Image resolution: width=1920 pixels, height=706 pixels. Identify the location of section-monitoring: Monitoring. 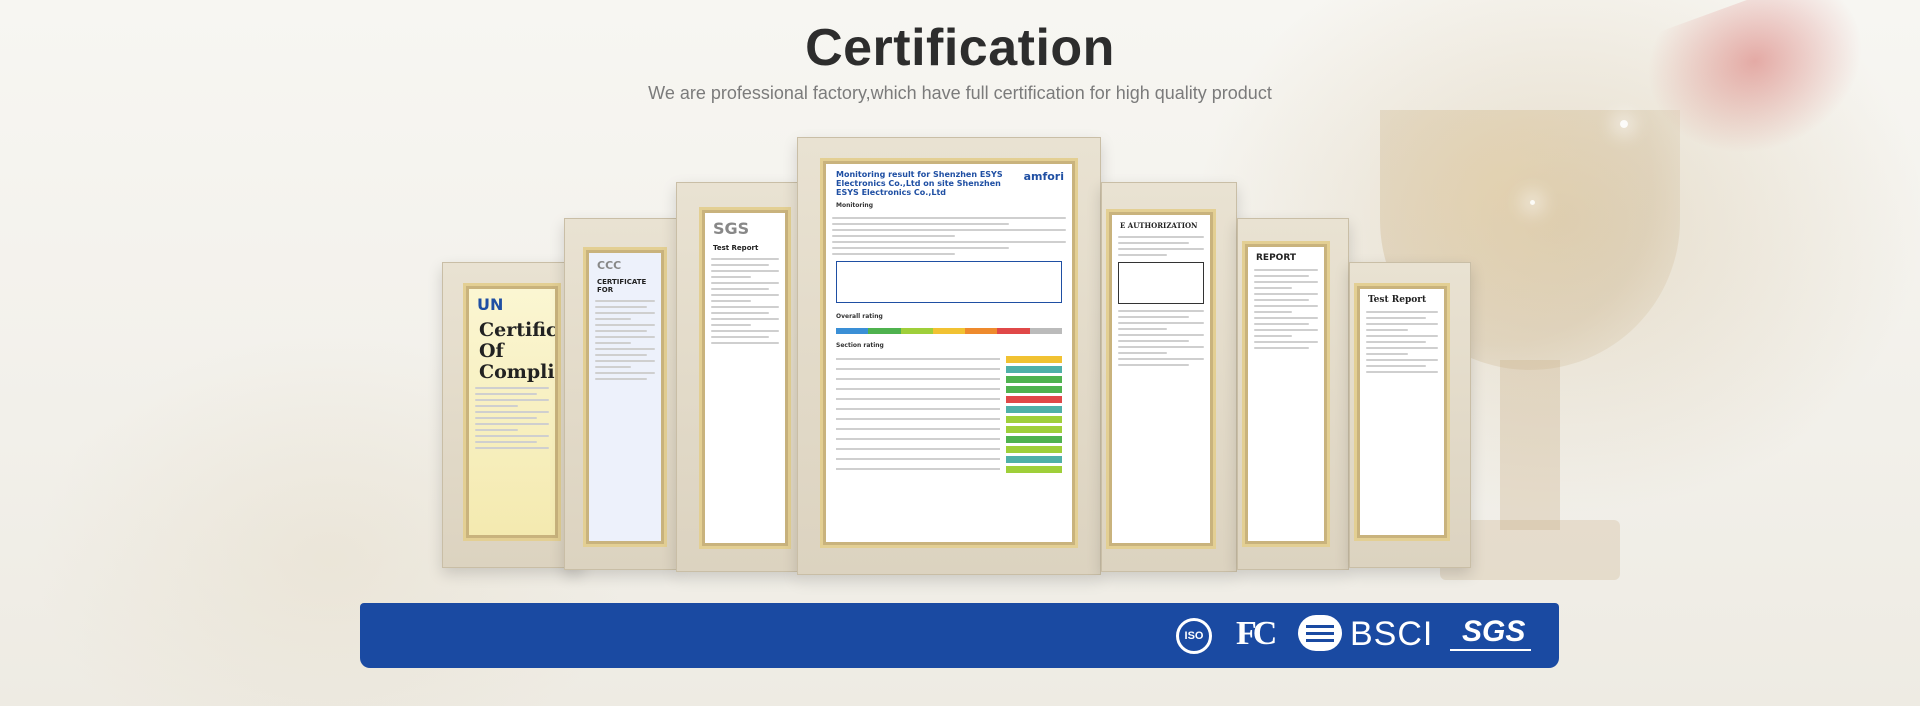
(854, 205).